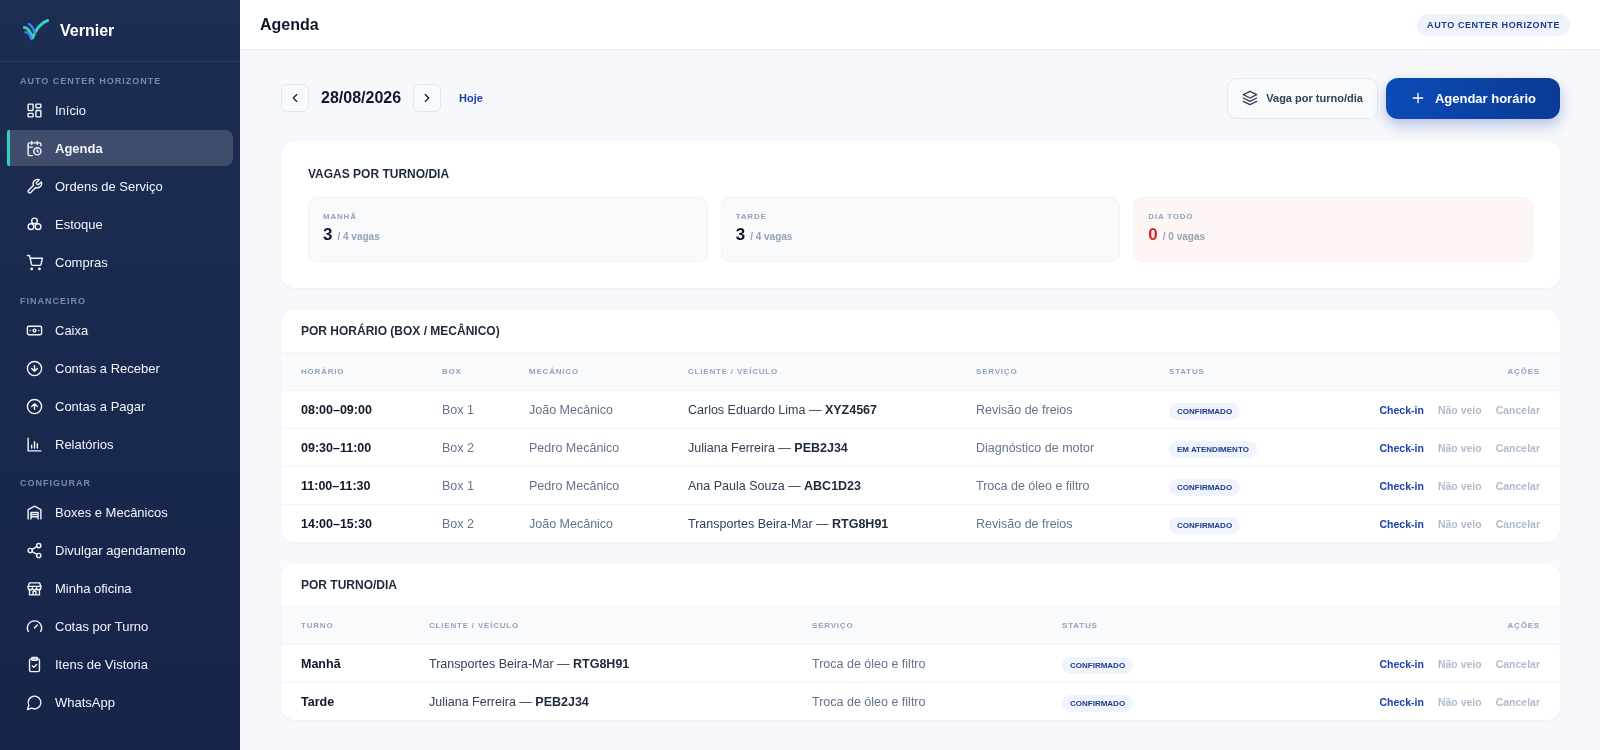  Describe the element at coordinates (34, 224) in the screenshot. I see `boxes-icon` at that location.